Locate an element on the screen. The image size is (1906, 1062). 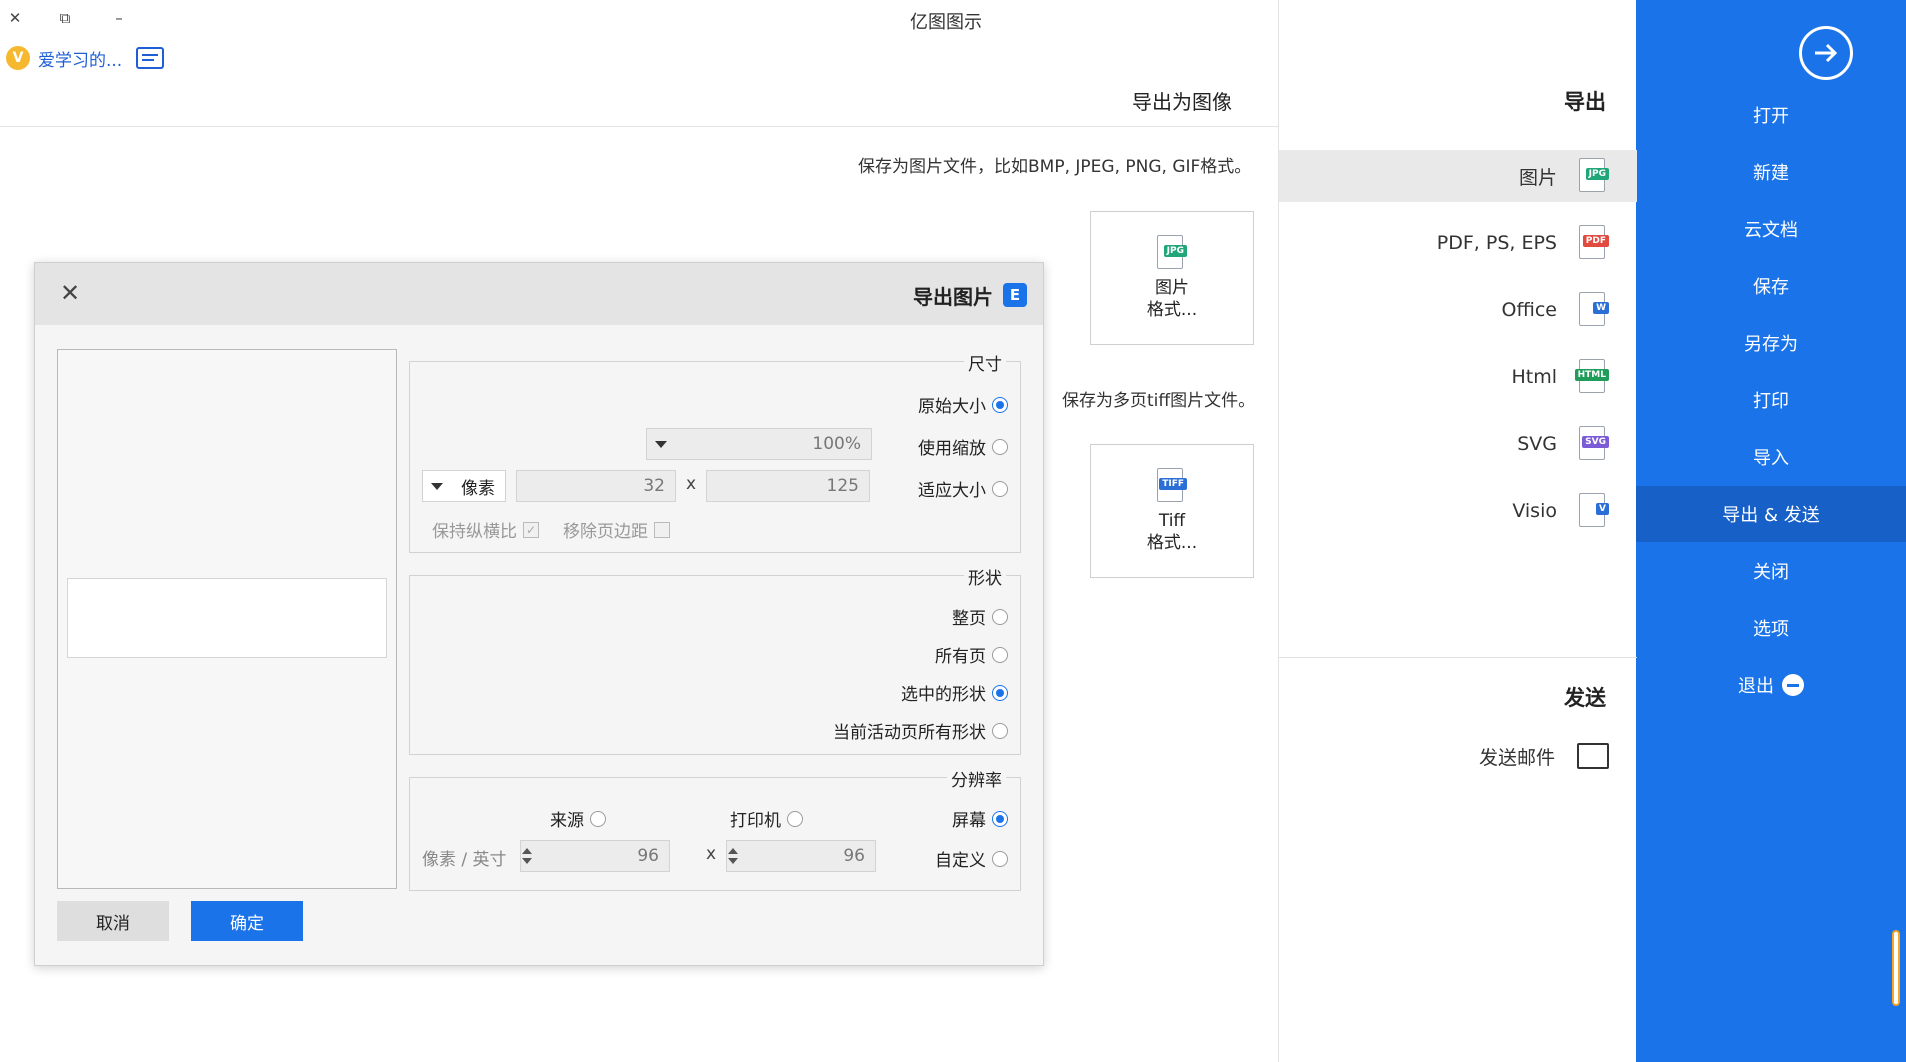
cancel-button: 取消 is located at coordinates (113, 921).